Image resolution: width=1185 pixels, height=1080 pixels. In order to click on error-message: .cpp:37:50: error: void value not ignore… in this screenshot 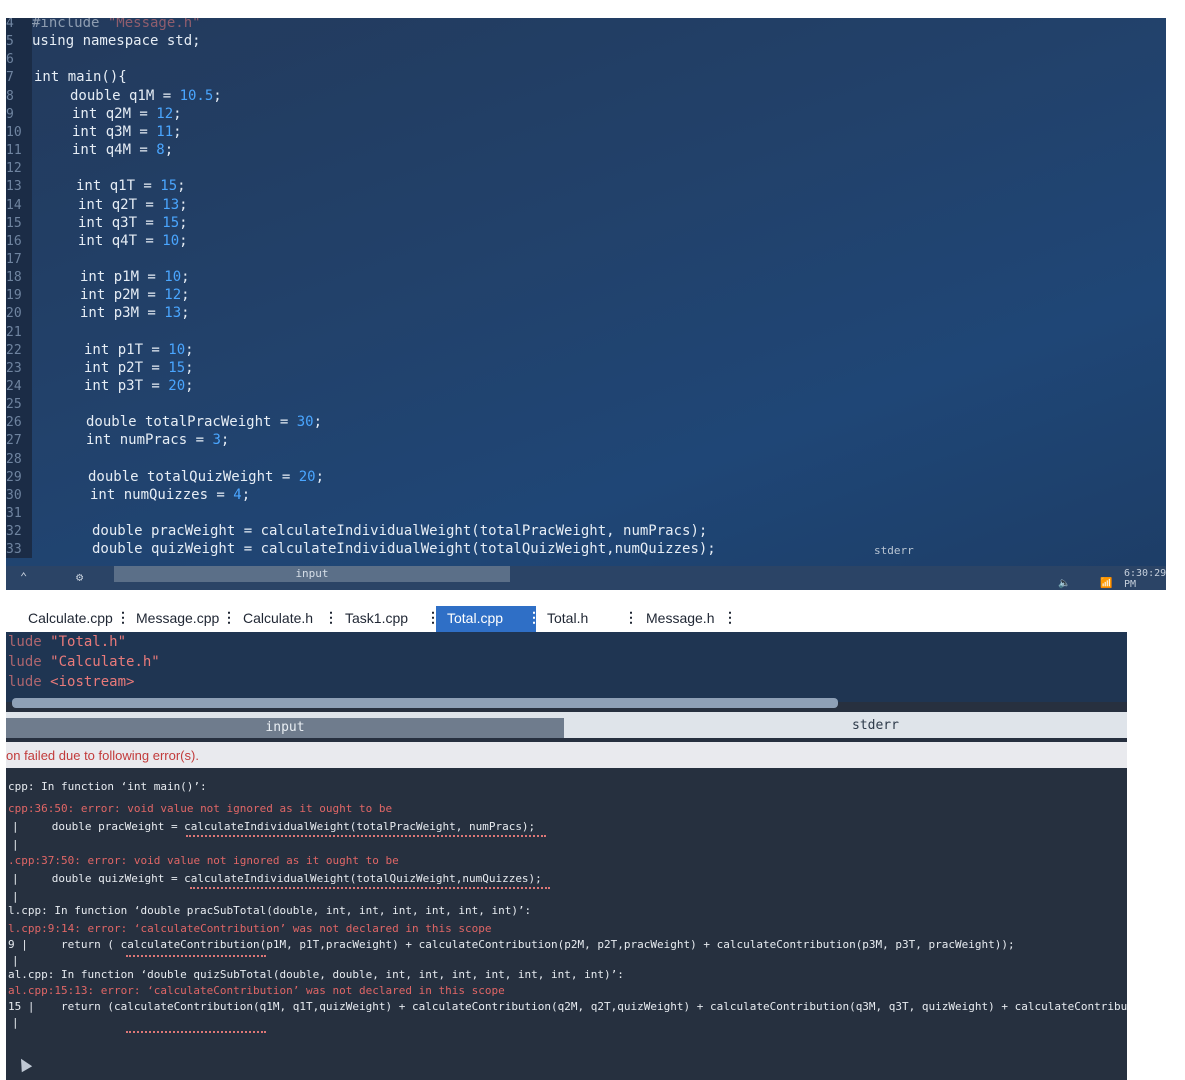, I will do `click(203, 860)`.